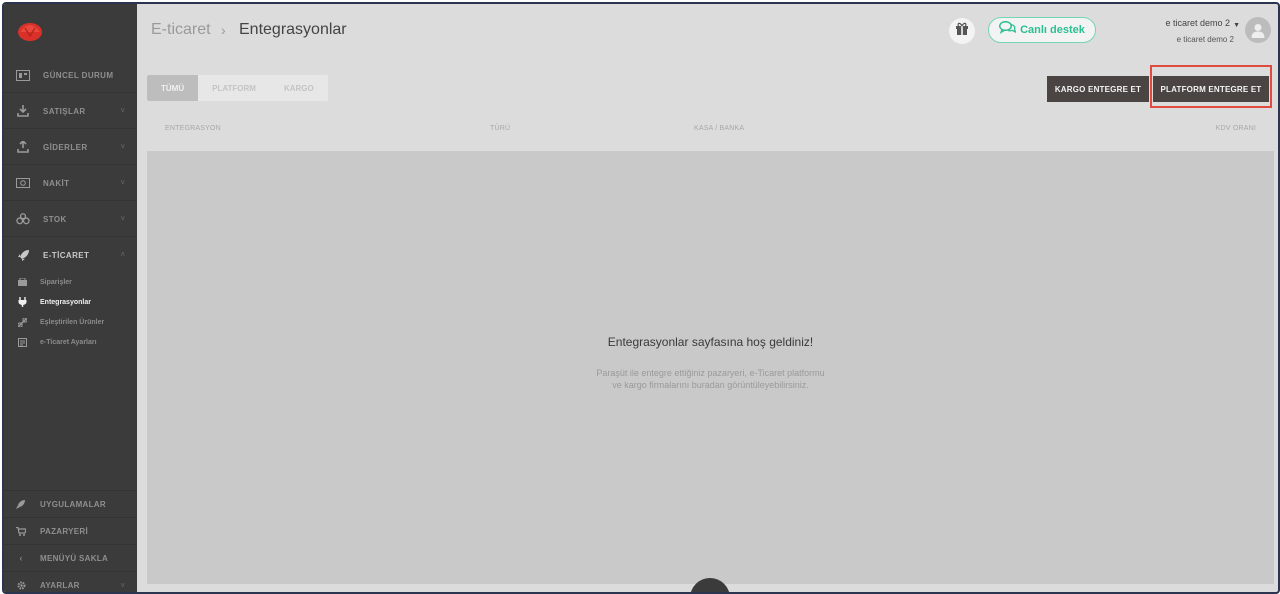  What do you see at coordinates (293, 29) in the screenshot?
I see `page-title: Entegrasyonlar` at bounding box center [293, 29].